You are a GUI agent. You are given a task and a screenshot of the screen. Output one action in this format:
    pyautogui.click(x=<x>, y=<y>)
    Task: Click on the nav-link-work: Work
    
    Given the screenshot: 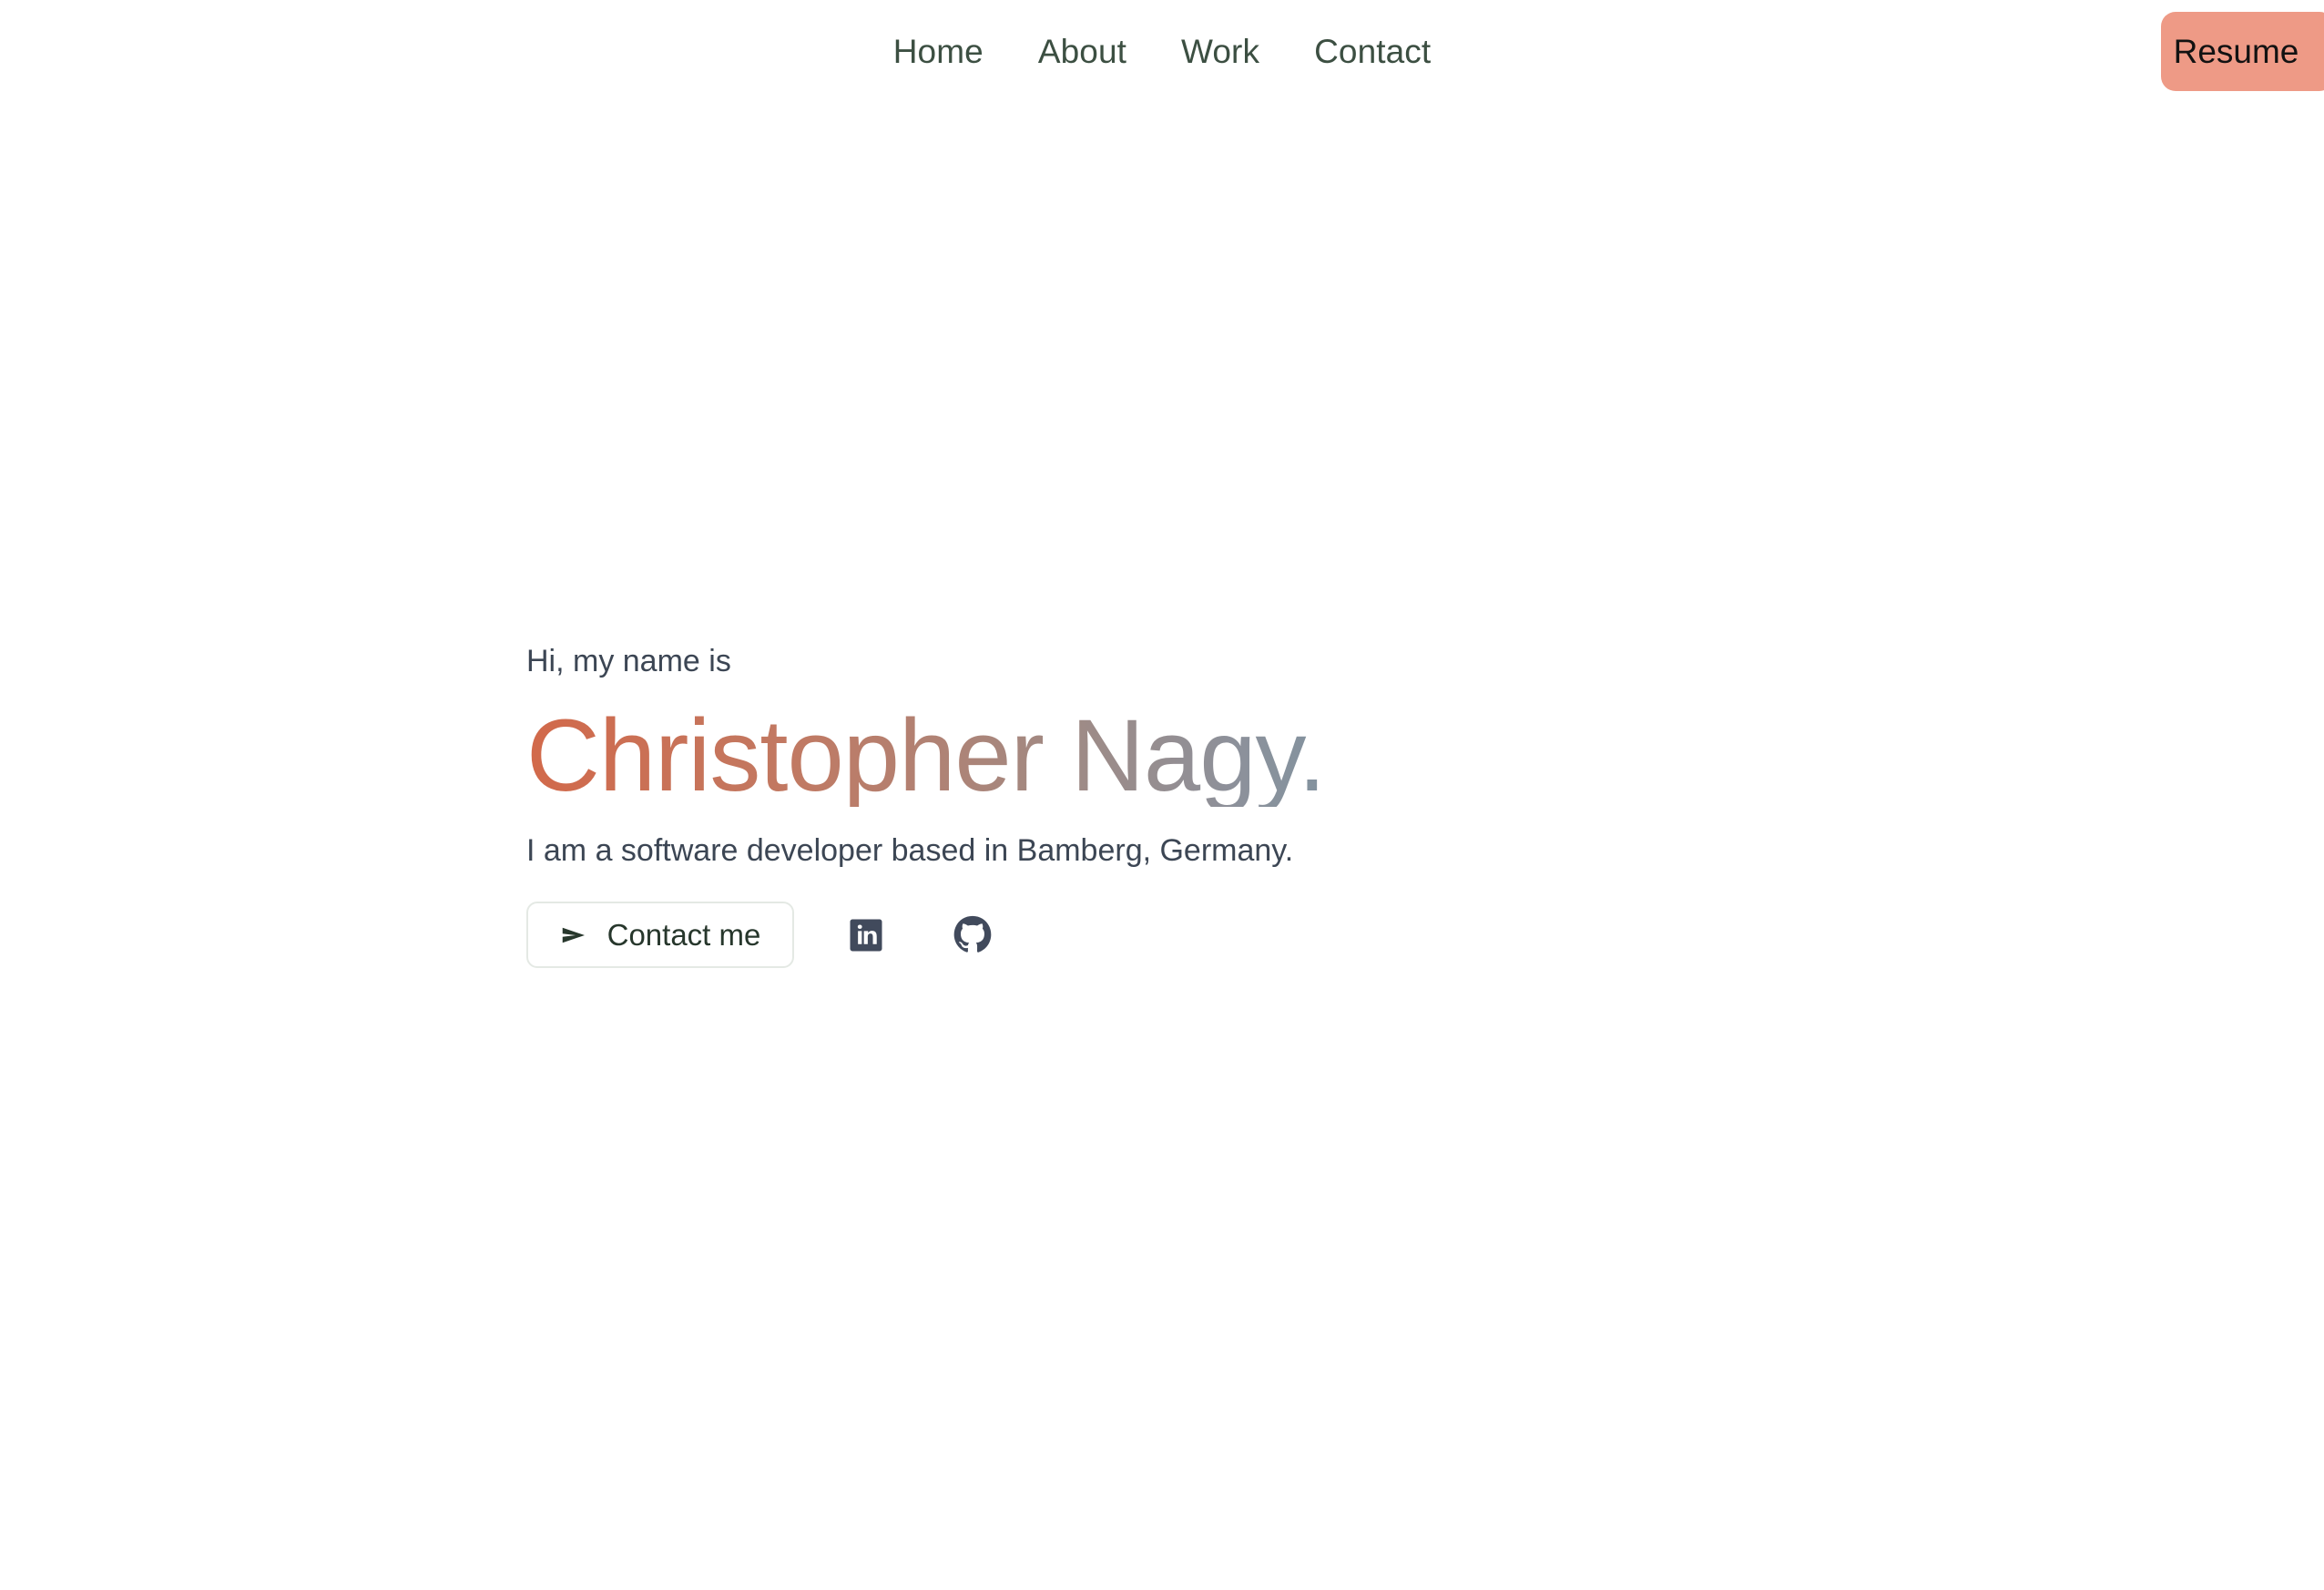 What is the action you would take?
    pyautogui.click(x=1220, y=51)
    